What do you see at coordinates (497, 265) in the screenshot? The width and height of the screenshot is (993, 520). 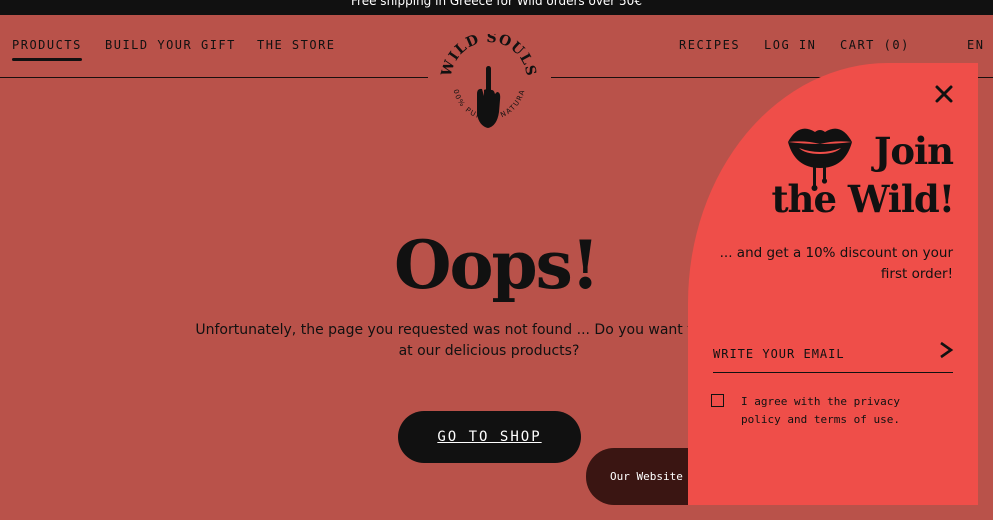 I see `error-title: Oops!` at bounding box center [497, 265].